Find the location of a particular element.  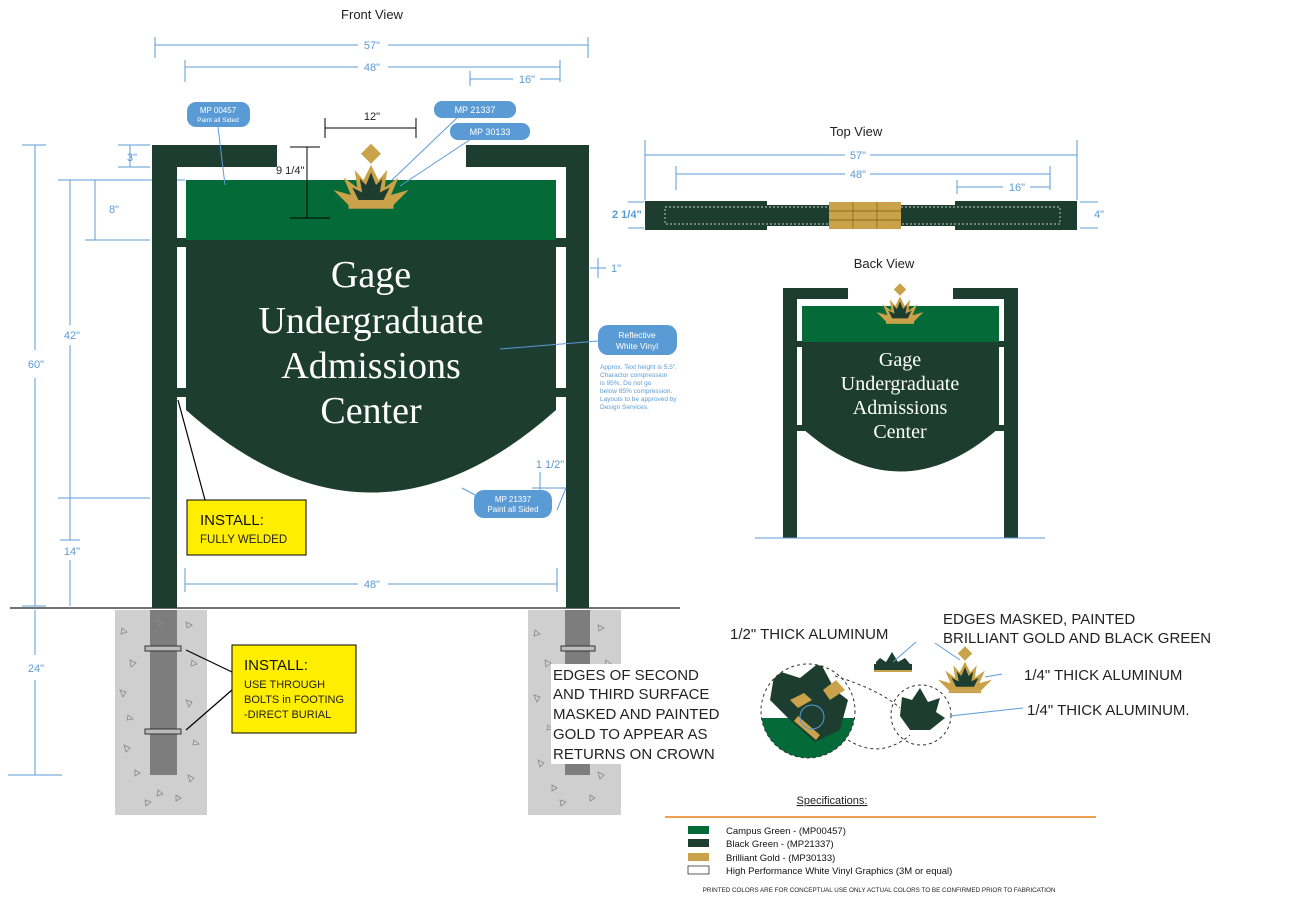

install-welded-box: INSTALL: FULLY WELDED is located at coordinates (246, 527).